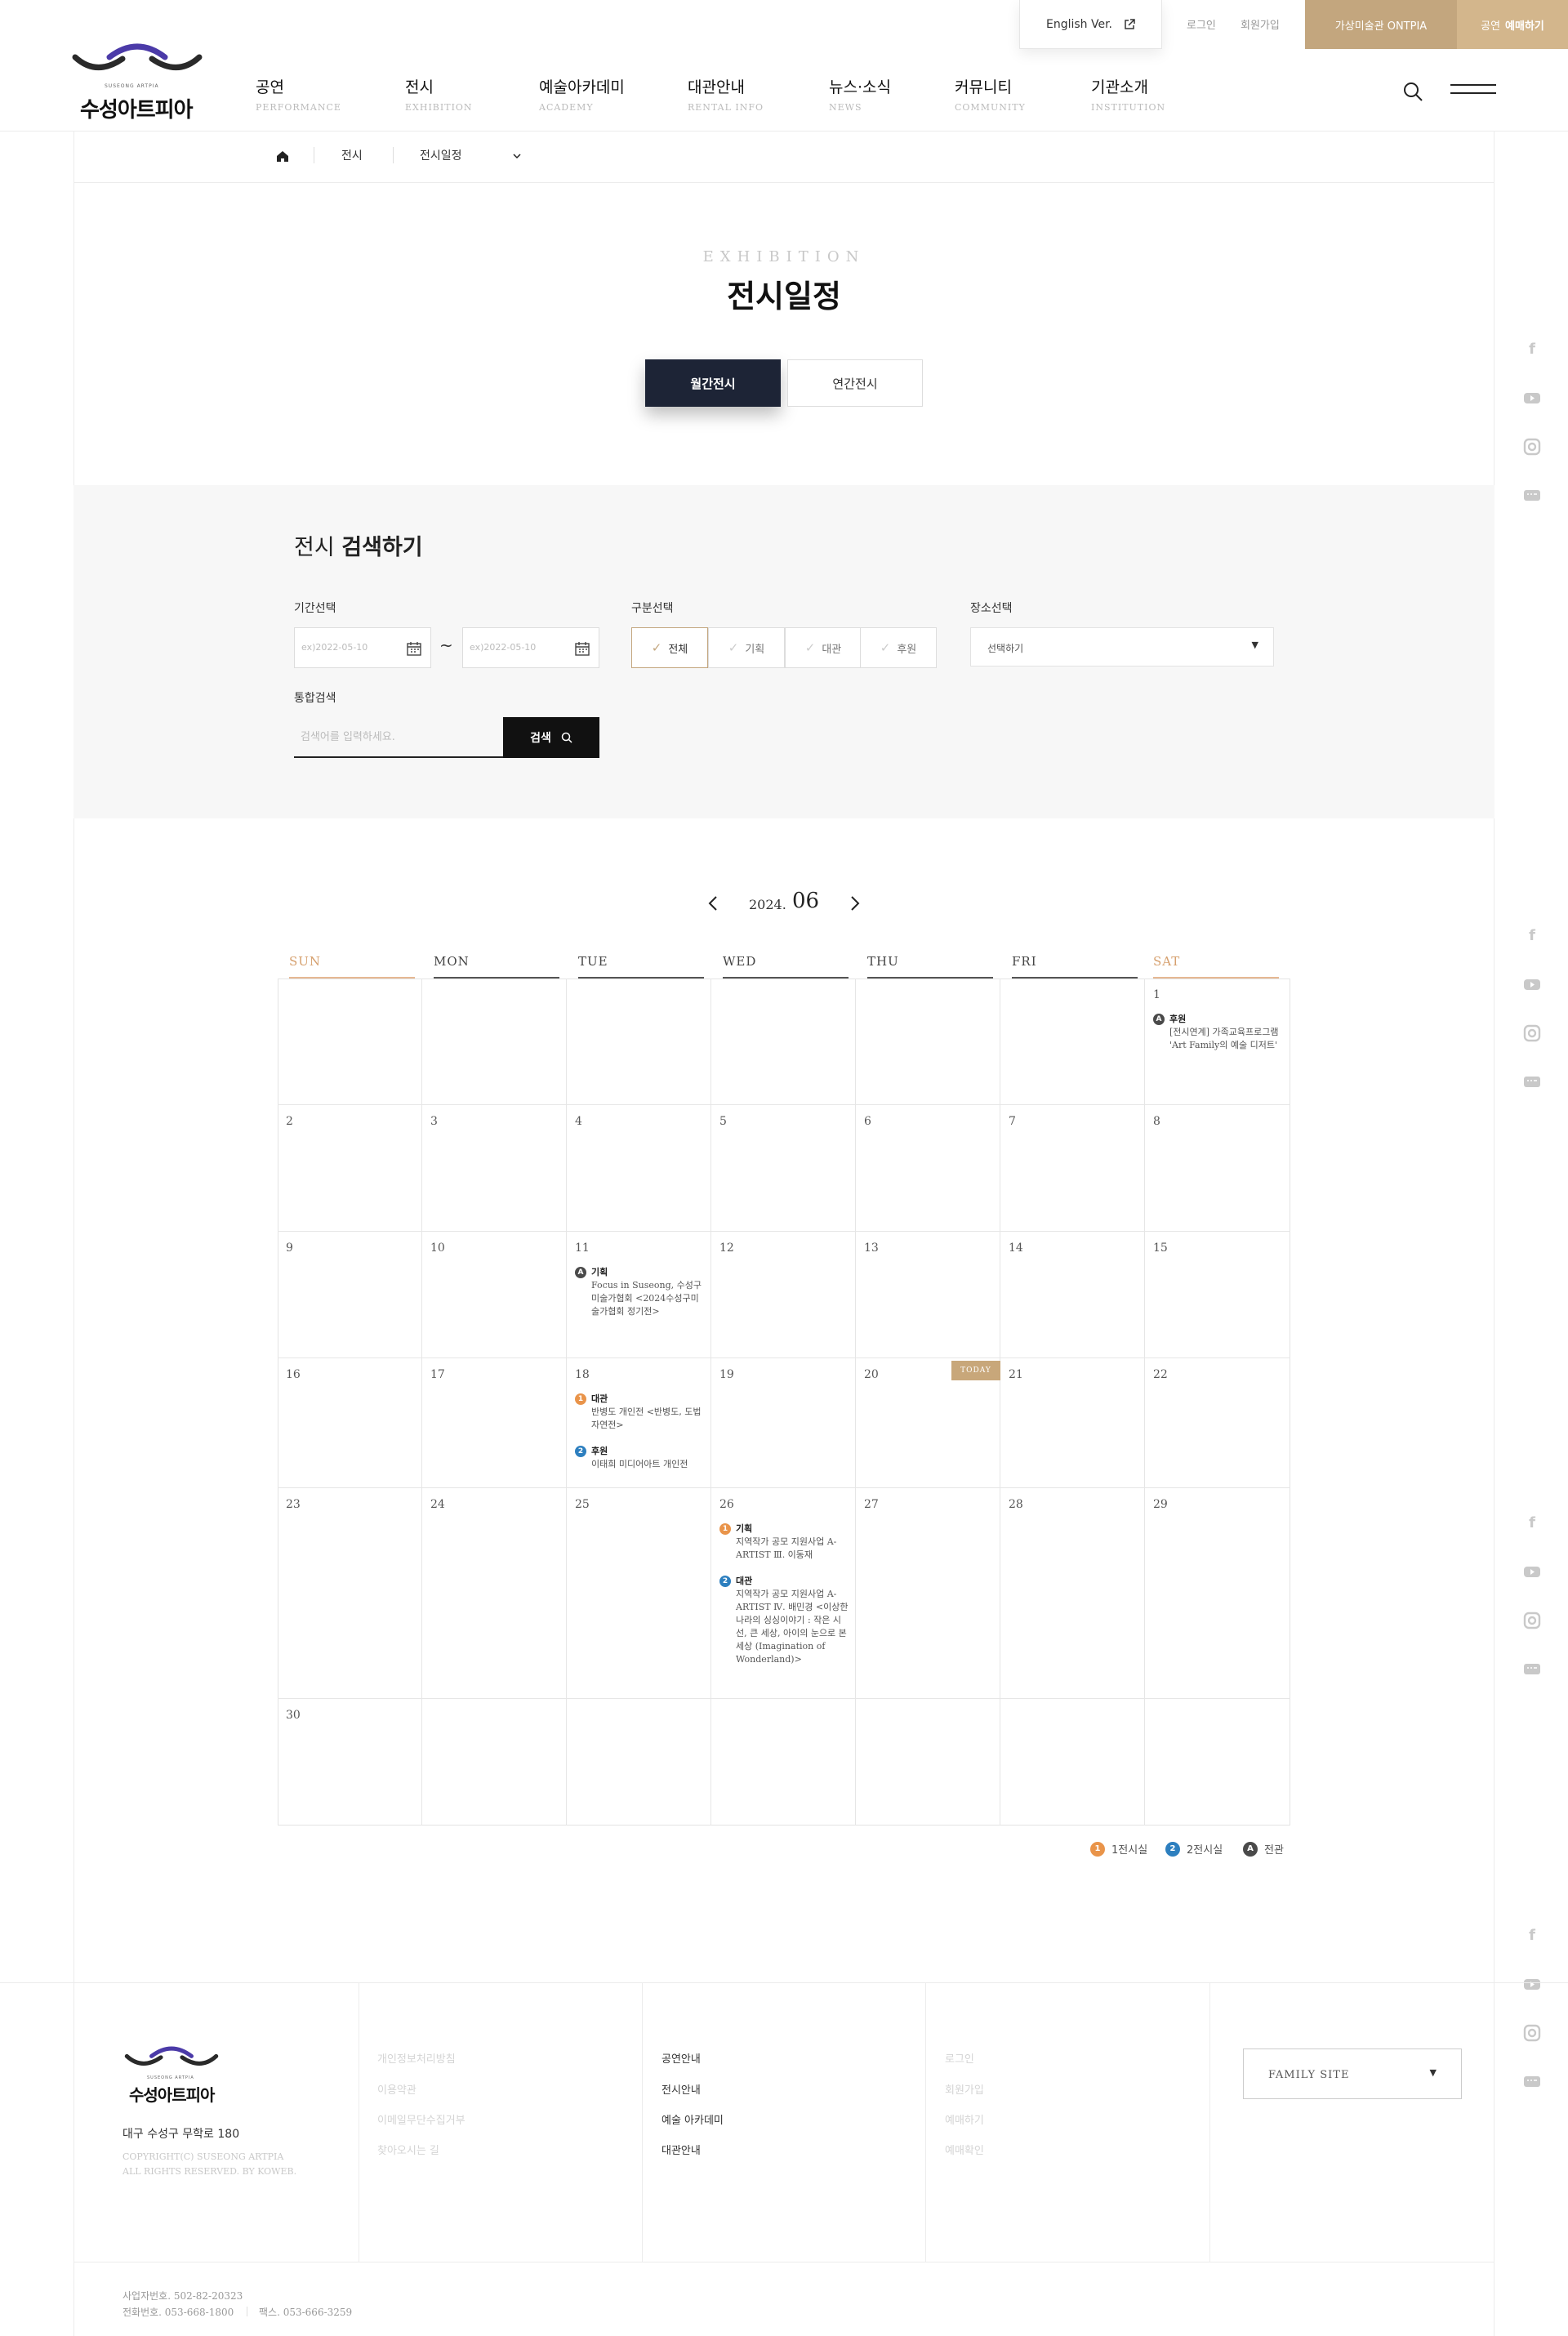 The image size is (1568, 2336). Describe the element at coordinates (171, 2077) in the screenshot. I see `footer-logo: SUSEONG ARTPIA 수성아트피아` at that location.